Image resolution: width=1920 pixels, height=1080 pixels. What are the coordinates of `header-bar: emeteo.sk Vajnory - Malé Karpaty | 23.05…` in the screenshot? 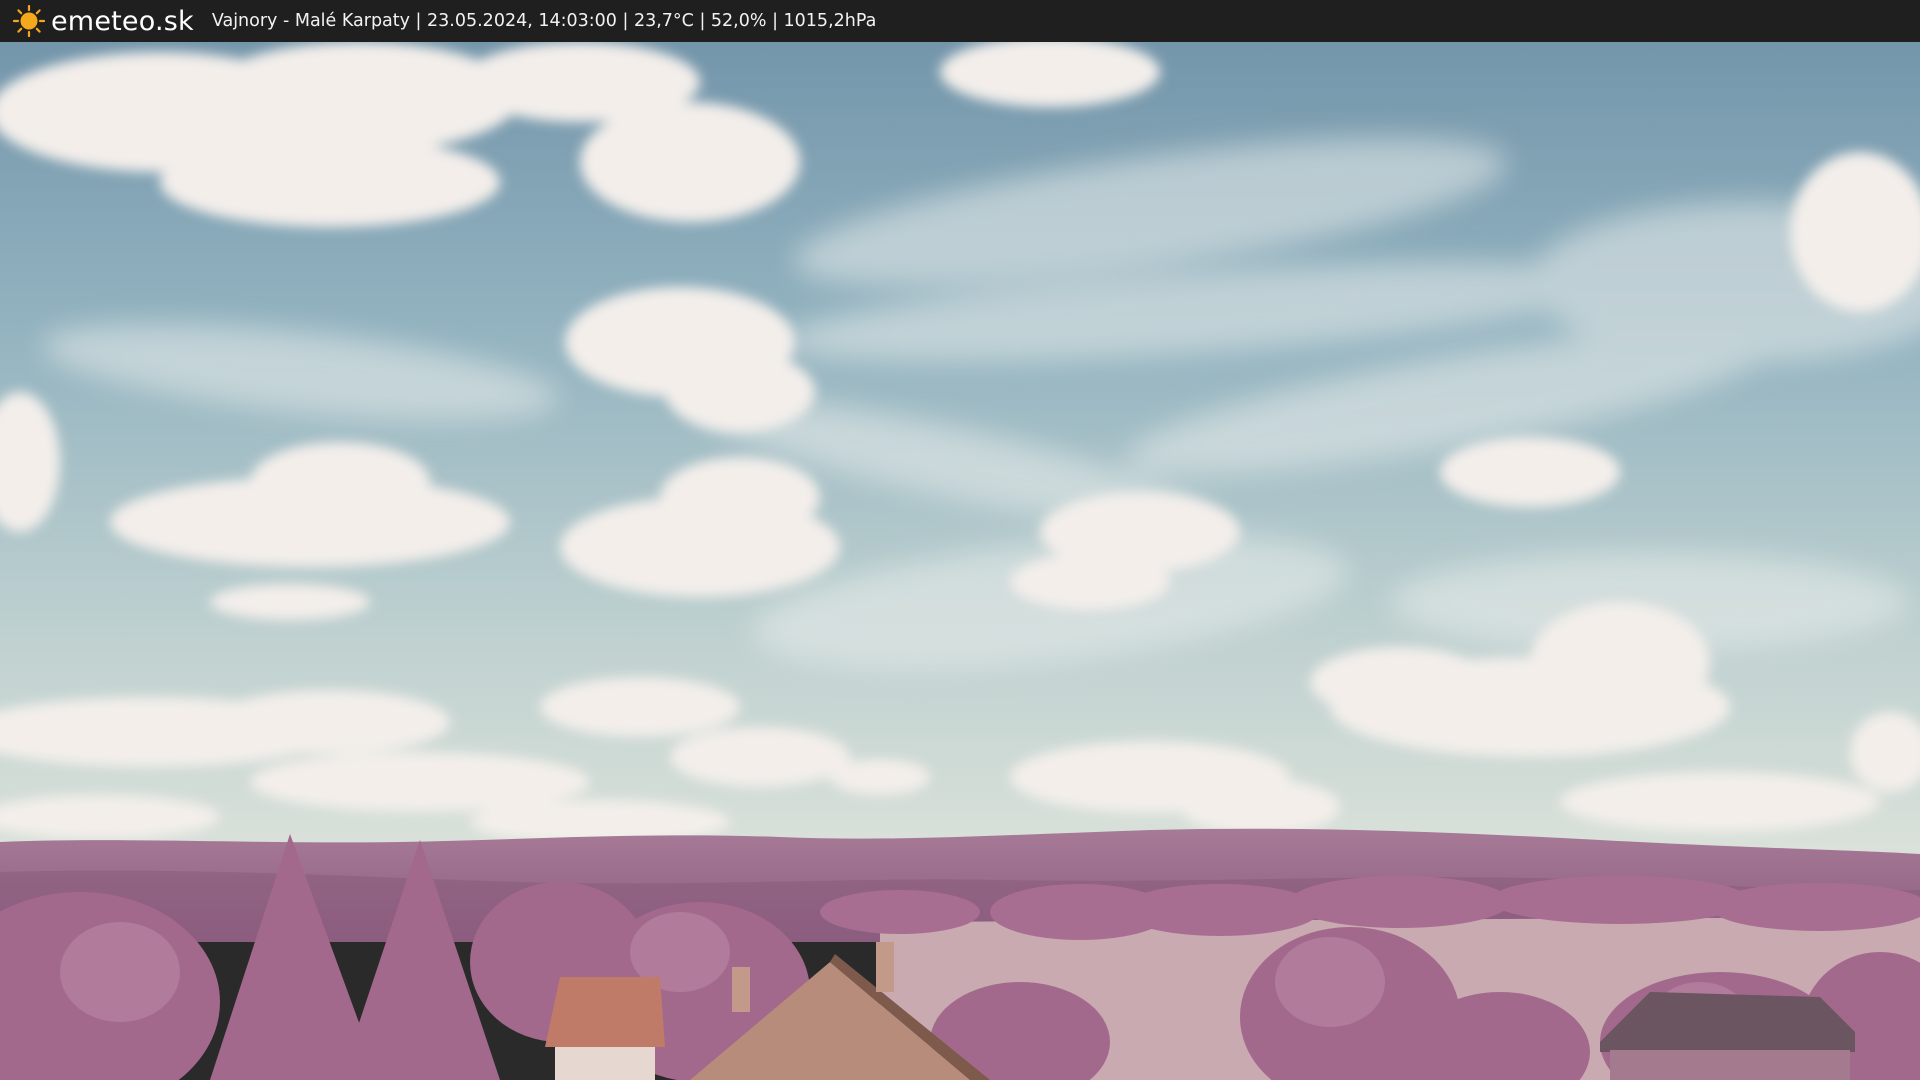 It's located at (960, 21).